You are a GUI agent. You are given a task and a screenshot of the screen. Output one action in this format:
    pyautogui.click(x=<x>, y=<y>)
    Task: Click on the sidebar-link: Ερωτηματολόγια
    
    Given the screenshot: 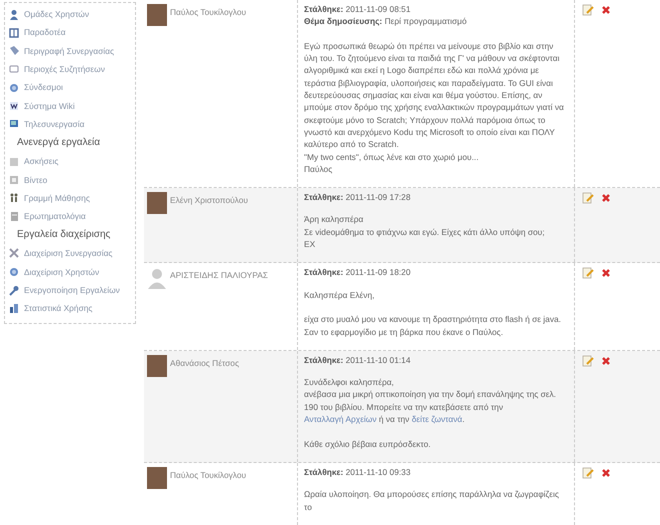 What is the action you would take?
    pyautogui.click(x=55, y=216)
    